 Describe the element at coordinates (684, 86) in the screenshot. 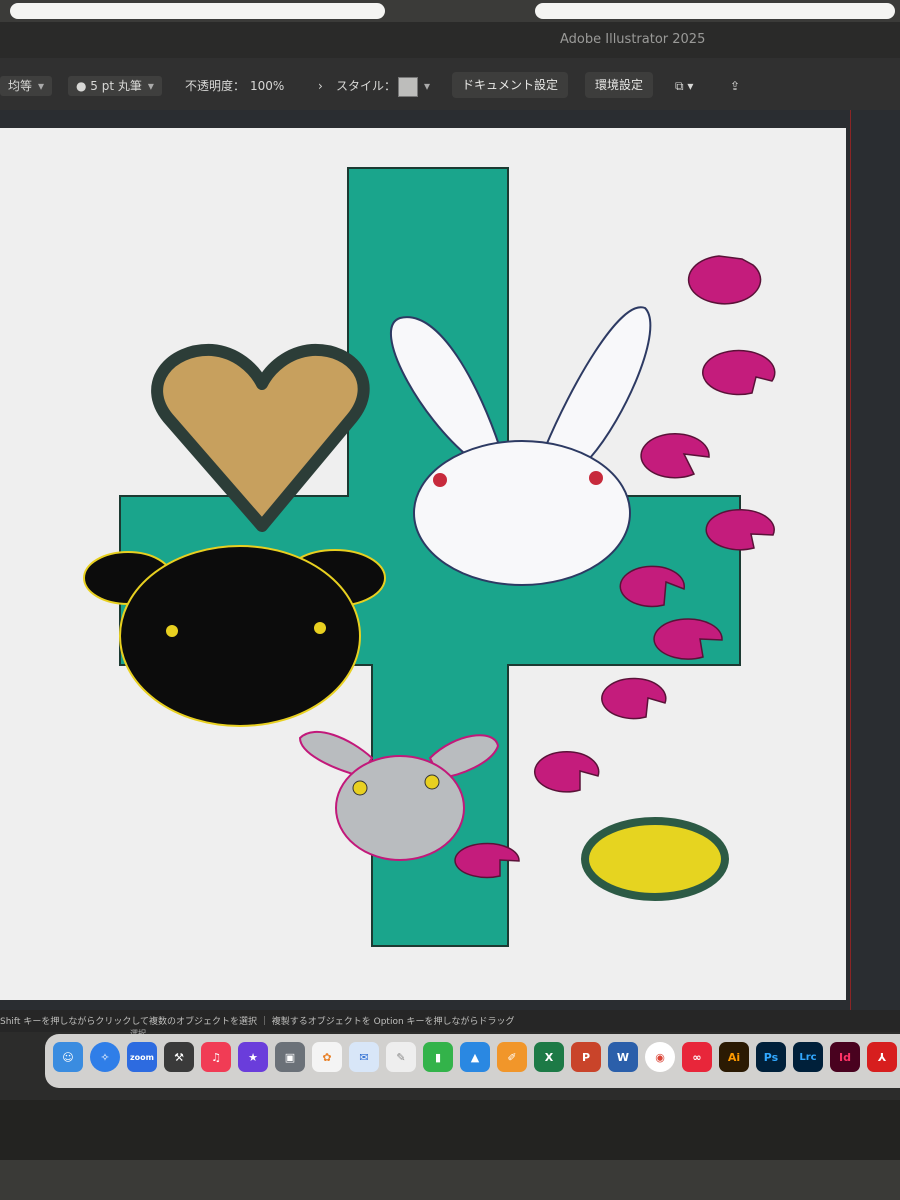

I see `arrange-icon: ⧉ ▾` at that location.